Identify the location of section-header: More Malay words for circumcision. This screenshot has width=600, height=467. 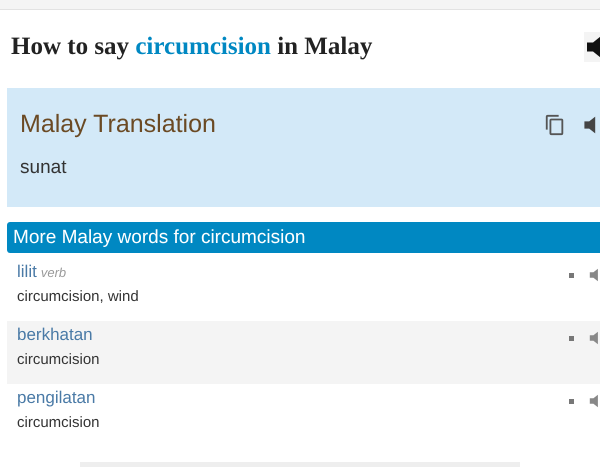
(303, 237).